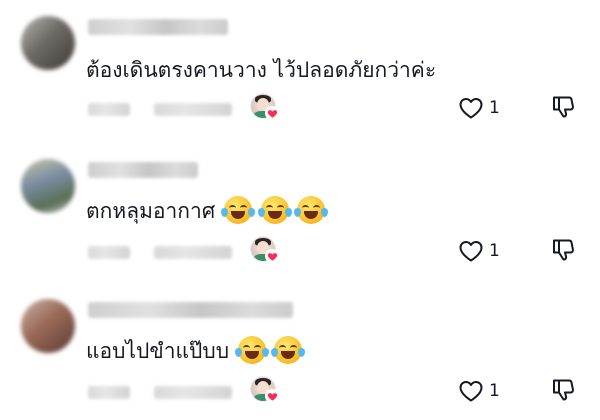  I want to click on comment-text-body: ตกหลุมอากาศ, so click(151, 211).